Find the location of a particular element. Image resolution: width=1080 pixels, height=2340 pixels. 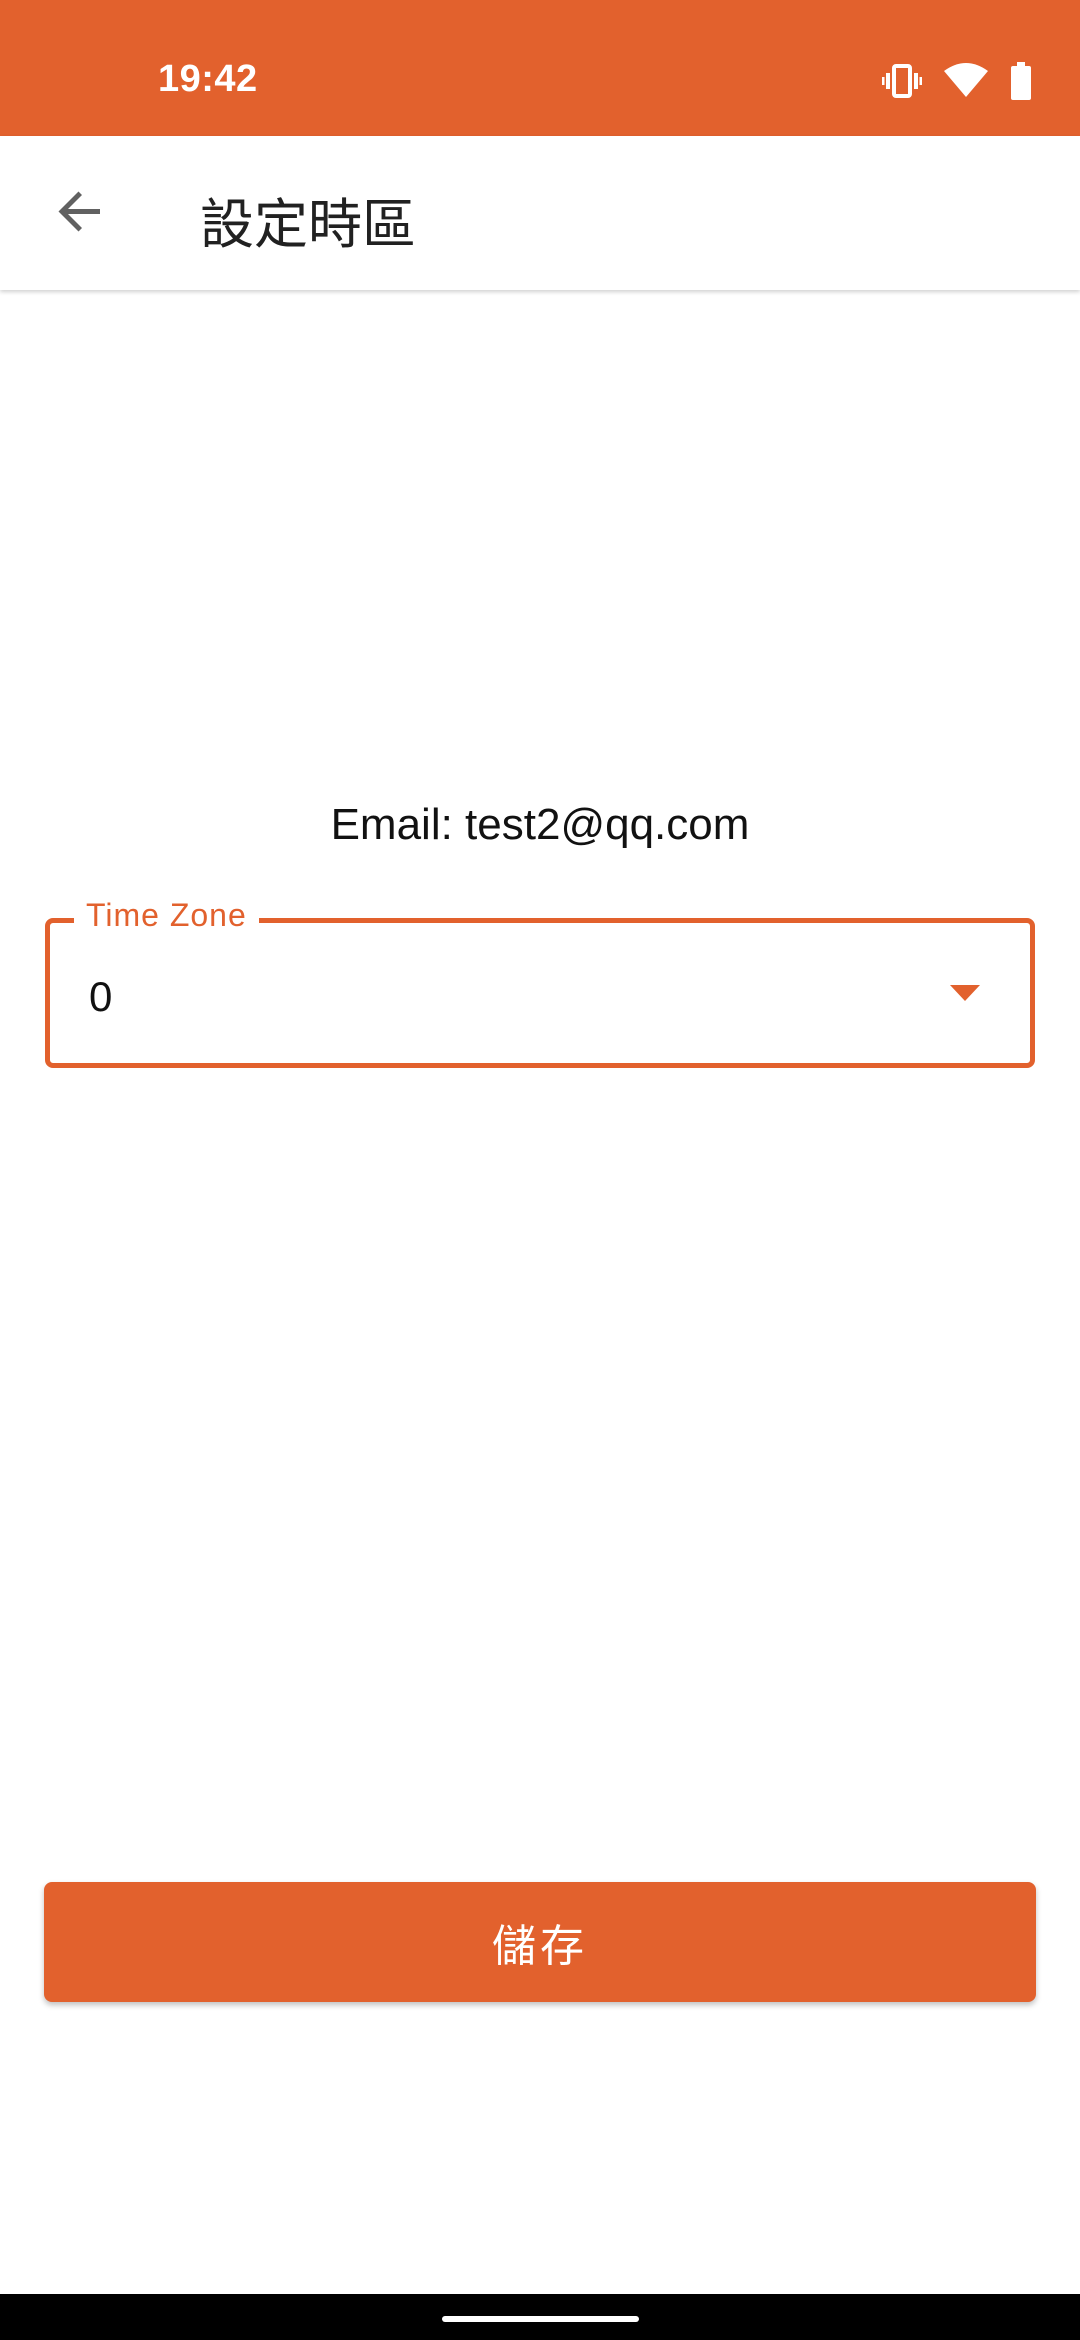

status-time: 19:42 is located at coordinates (208, 79).